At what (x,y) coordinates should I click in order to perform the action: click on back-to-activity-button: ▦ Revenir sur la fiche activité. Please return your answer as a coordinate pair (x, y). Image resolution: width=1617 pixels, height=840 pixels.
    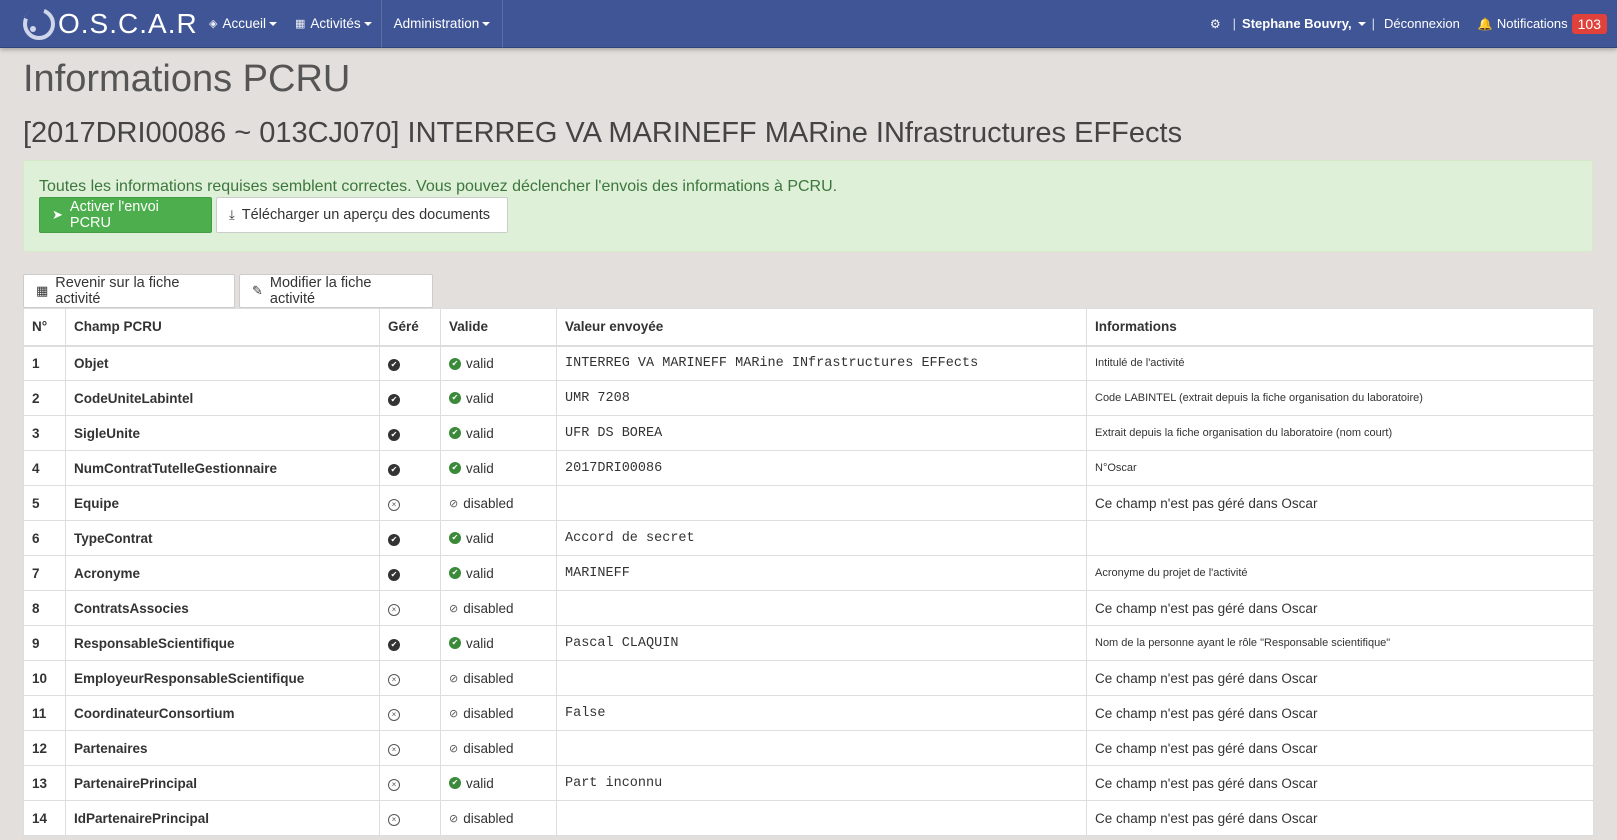
    Looking at the image, I should click on (129, 291).